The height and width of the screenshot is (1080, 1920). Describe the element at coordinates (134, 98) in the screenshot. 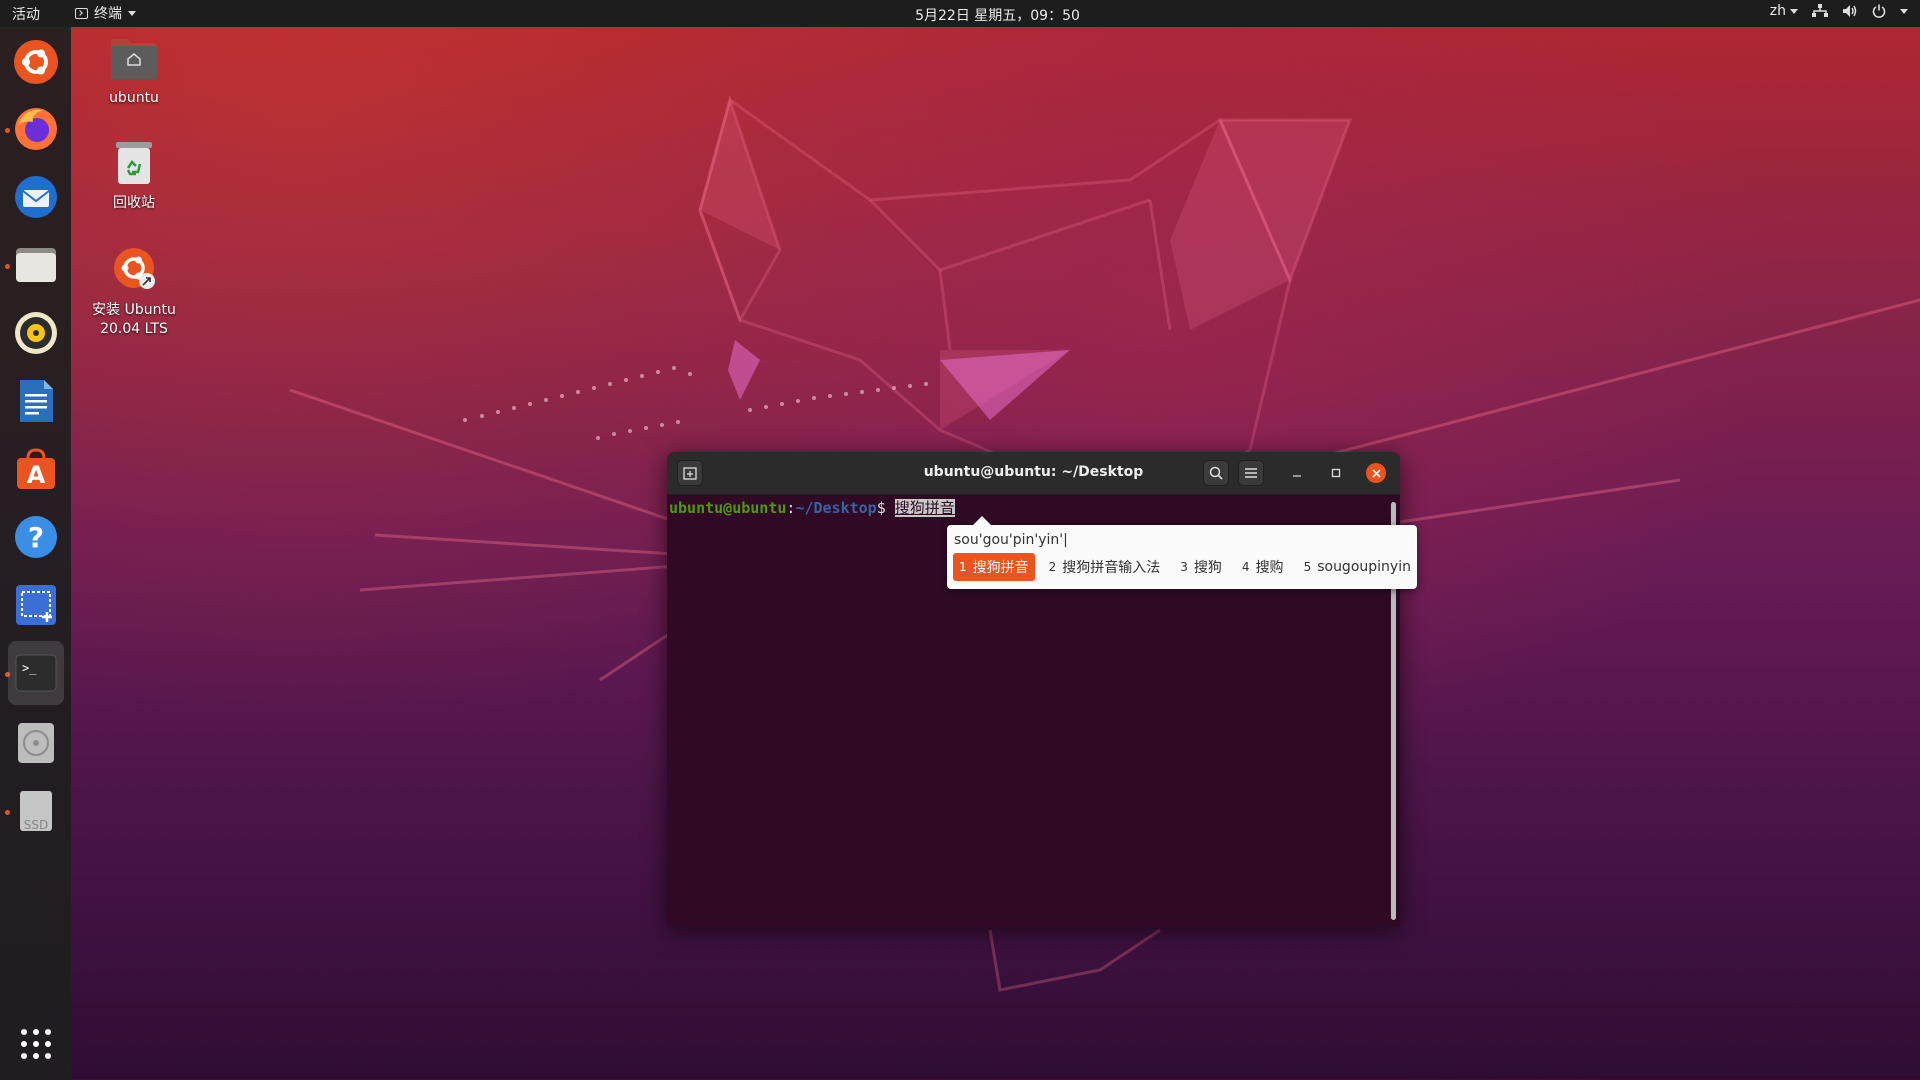

I see `desktop-icon-label: ubuntu` at that location.